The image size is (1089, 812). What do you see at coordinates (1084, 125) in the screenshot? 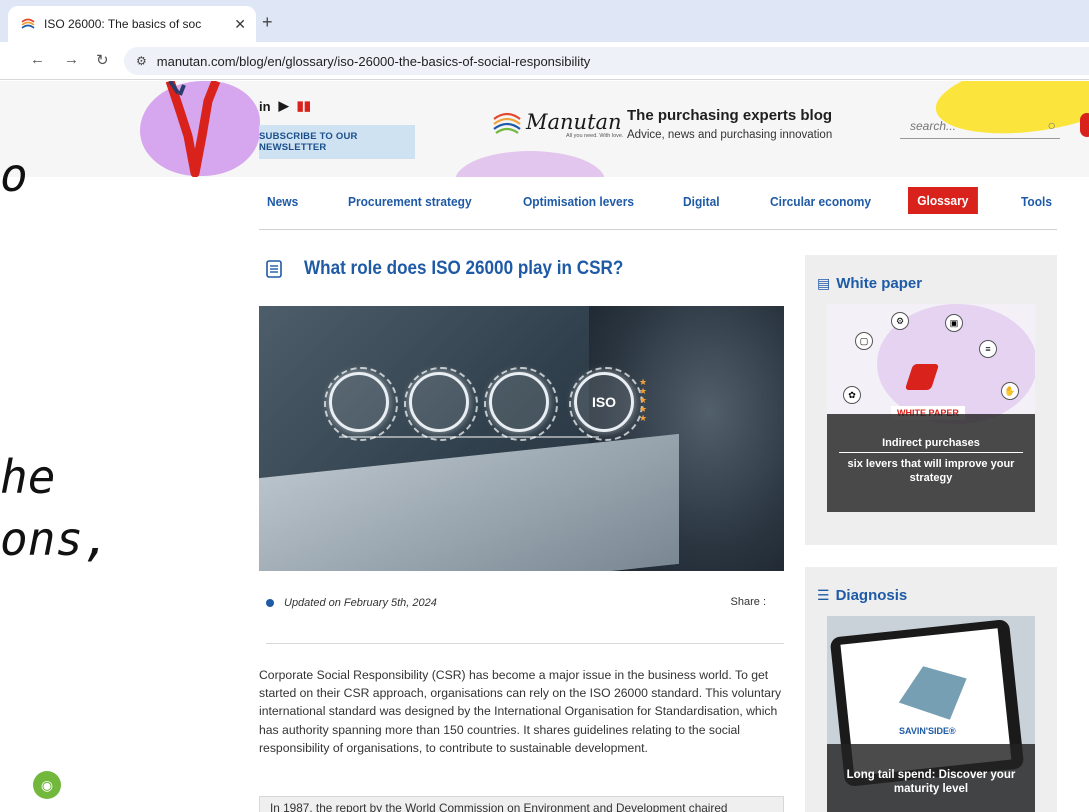
I see `decorative-red-shape` at bounding box center [1084, 125].